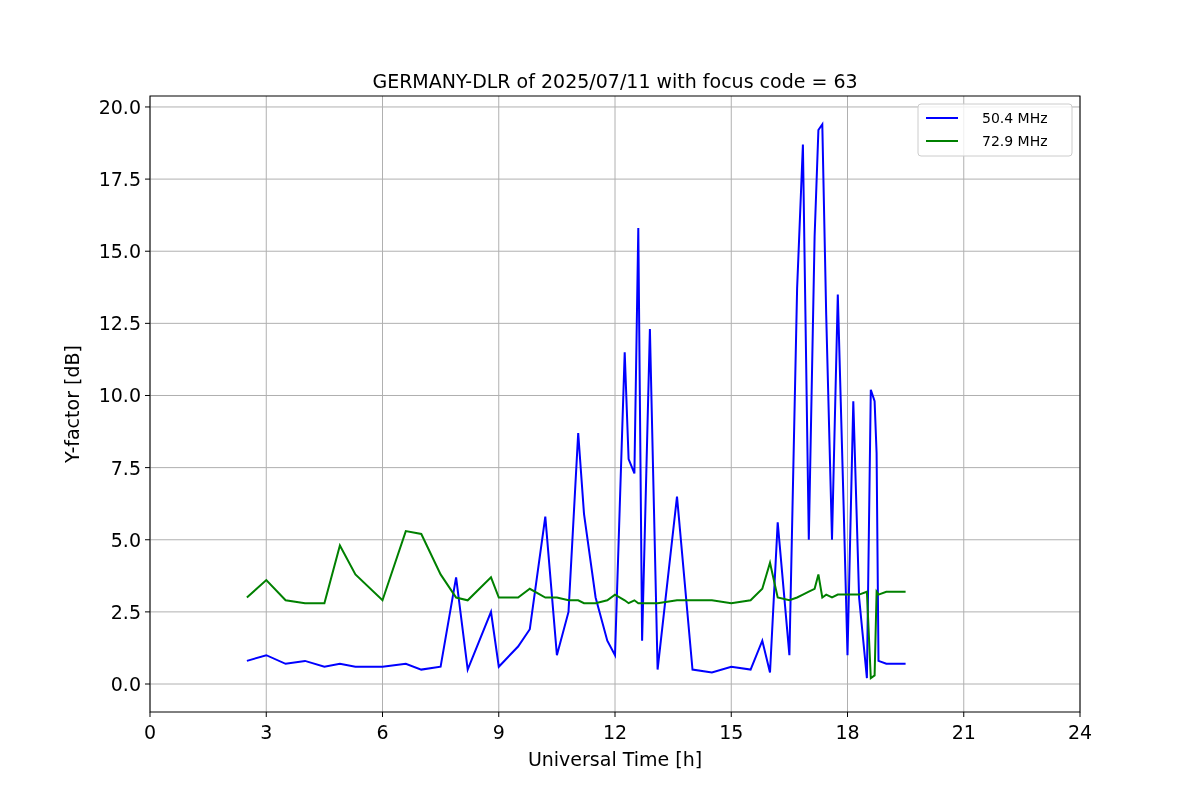 This screenshot has width=1200, height=800. What do you see at coordinates (119, 179) in the screenshot?
I see `y-tick-label: 17.5` at bounding box center [119, 179].